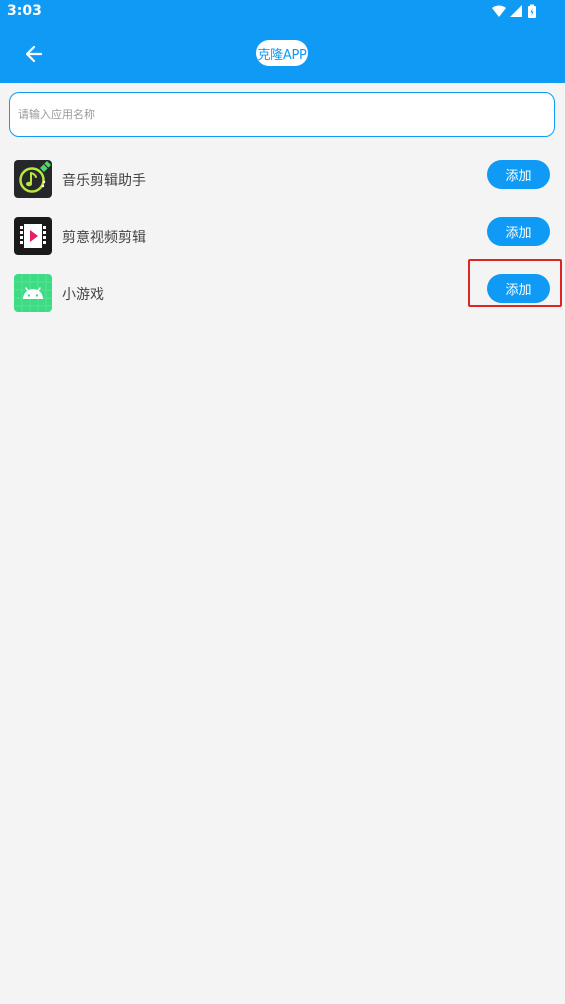 This screenshot has width=565, height=1004. What do you see at coordinates (83, 295) in the screenshot?
I see `app-name: 小游戏` at bounding box center [83, 295].